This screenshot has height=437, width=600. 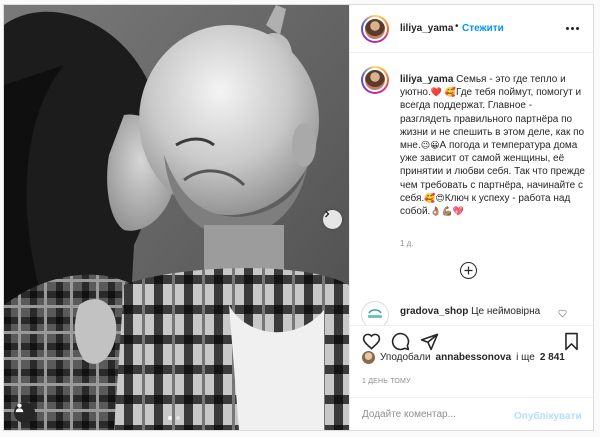 I want to click on follow-button: Стежити, so click(x=483, y=28).